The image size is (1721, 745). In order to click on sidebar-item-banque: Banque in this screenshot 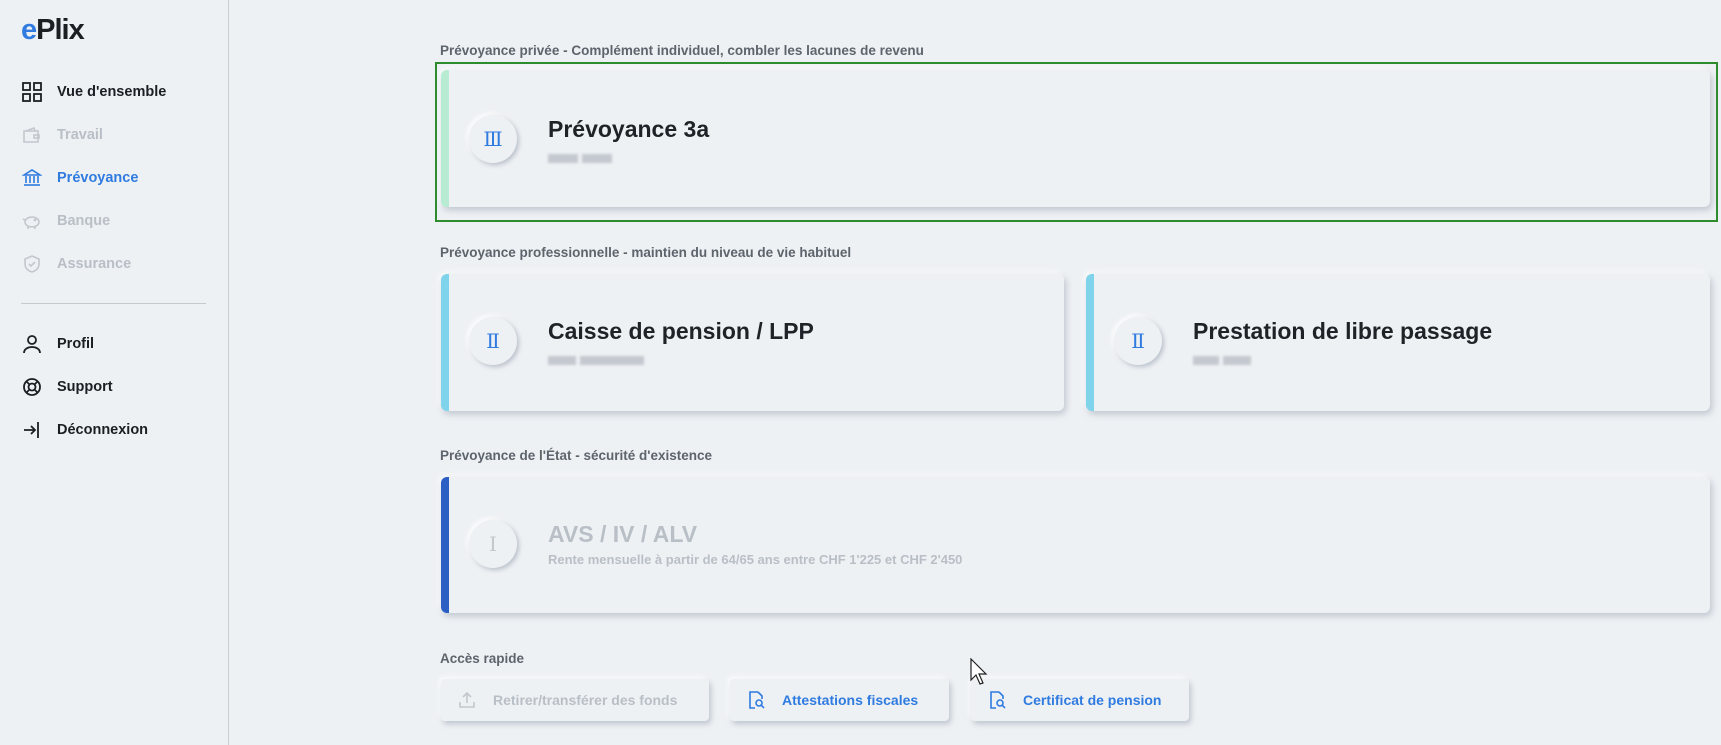, I will do `click(93, 220)`.